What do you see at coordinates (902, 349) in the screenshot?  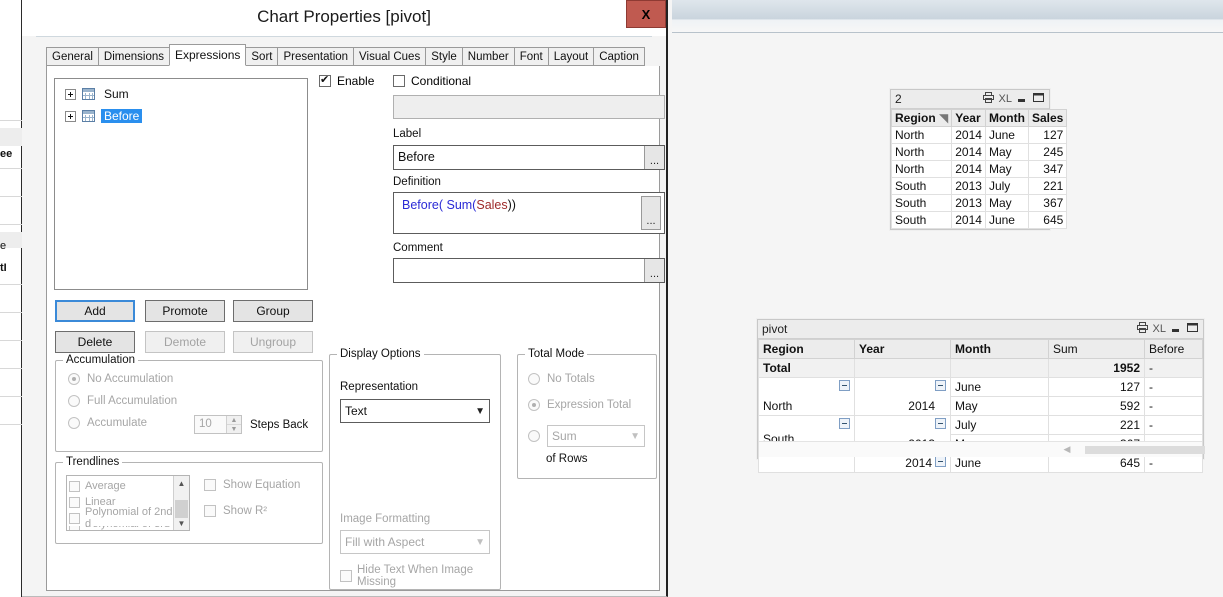 I see `pivot-column-header-year: Year` at bounding box center [902, 349].